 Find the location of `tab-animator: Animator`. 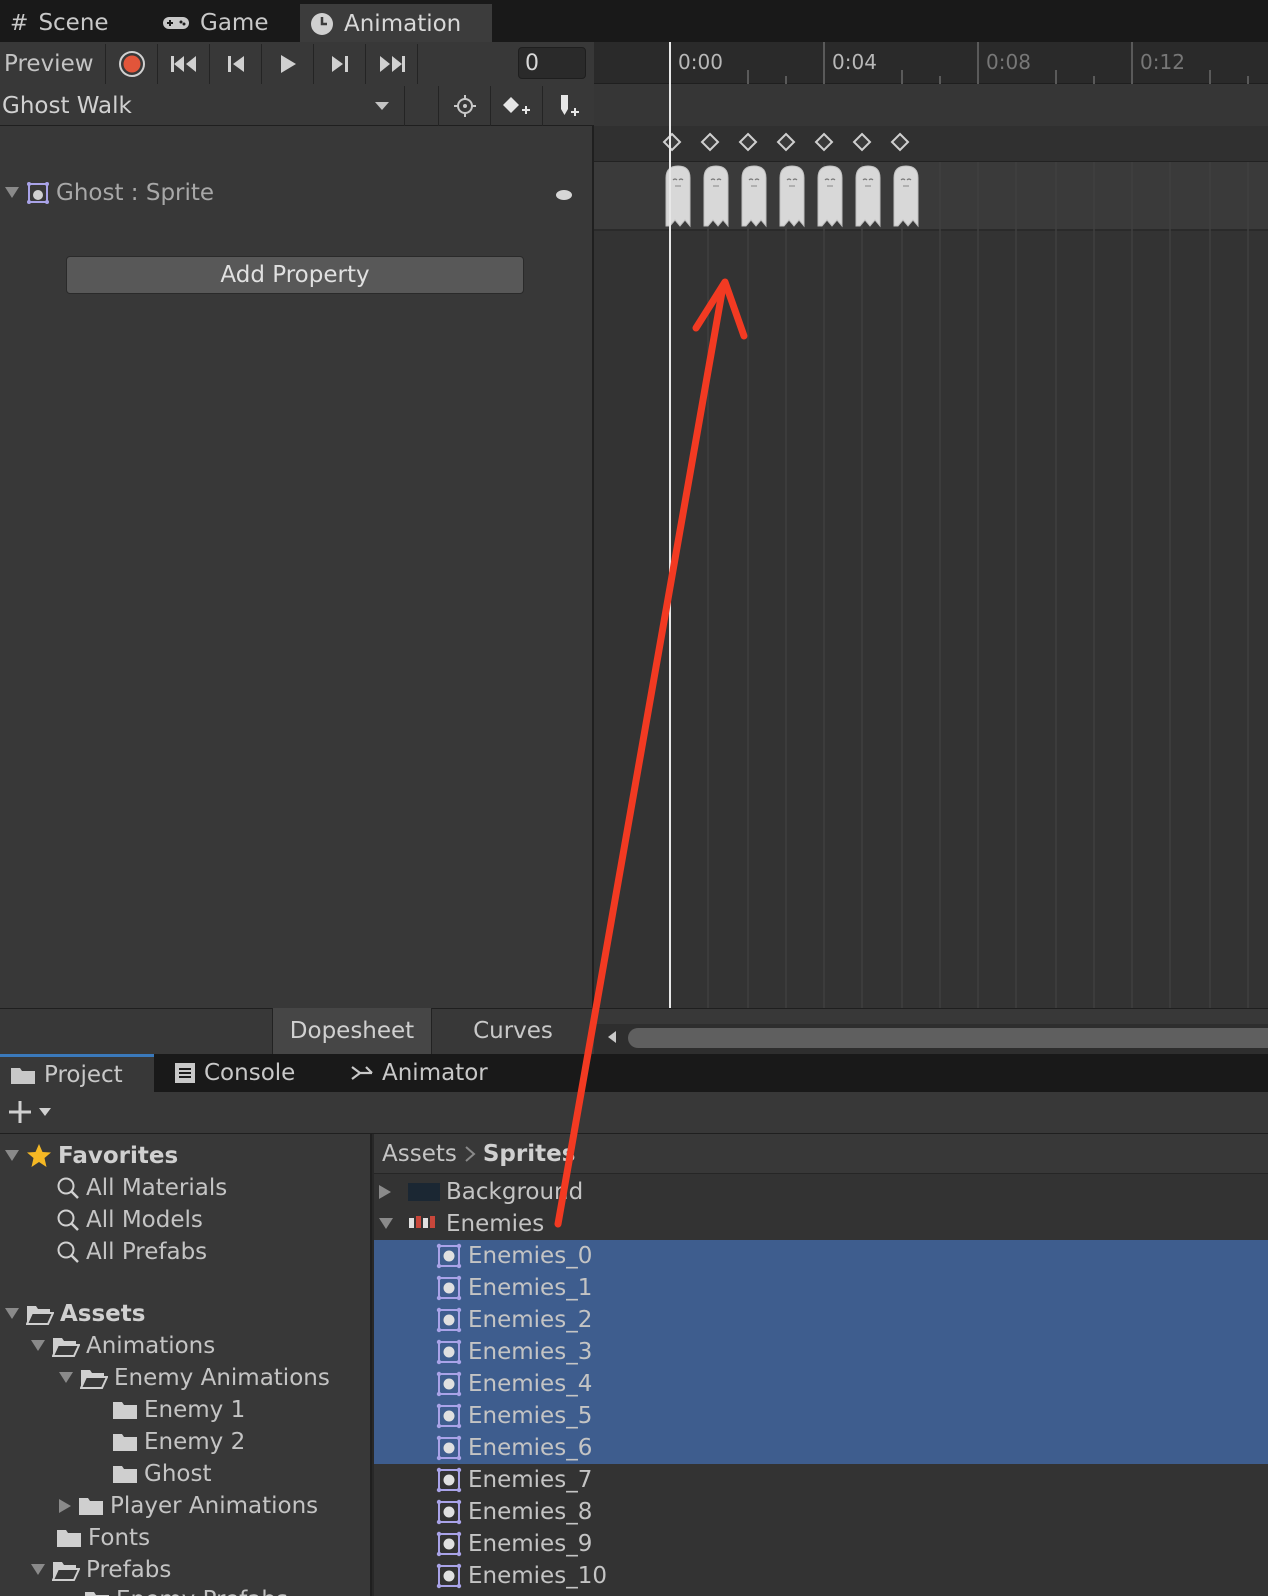

tab-animator: Animator is located at coordinates (420, 1073).